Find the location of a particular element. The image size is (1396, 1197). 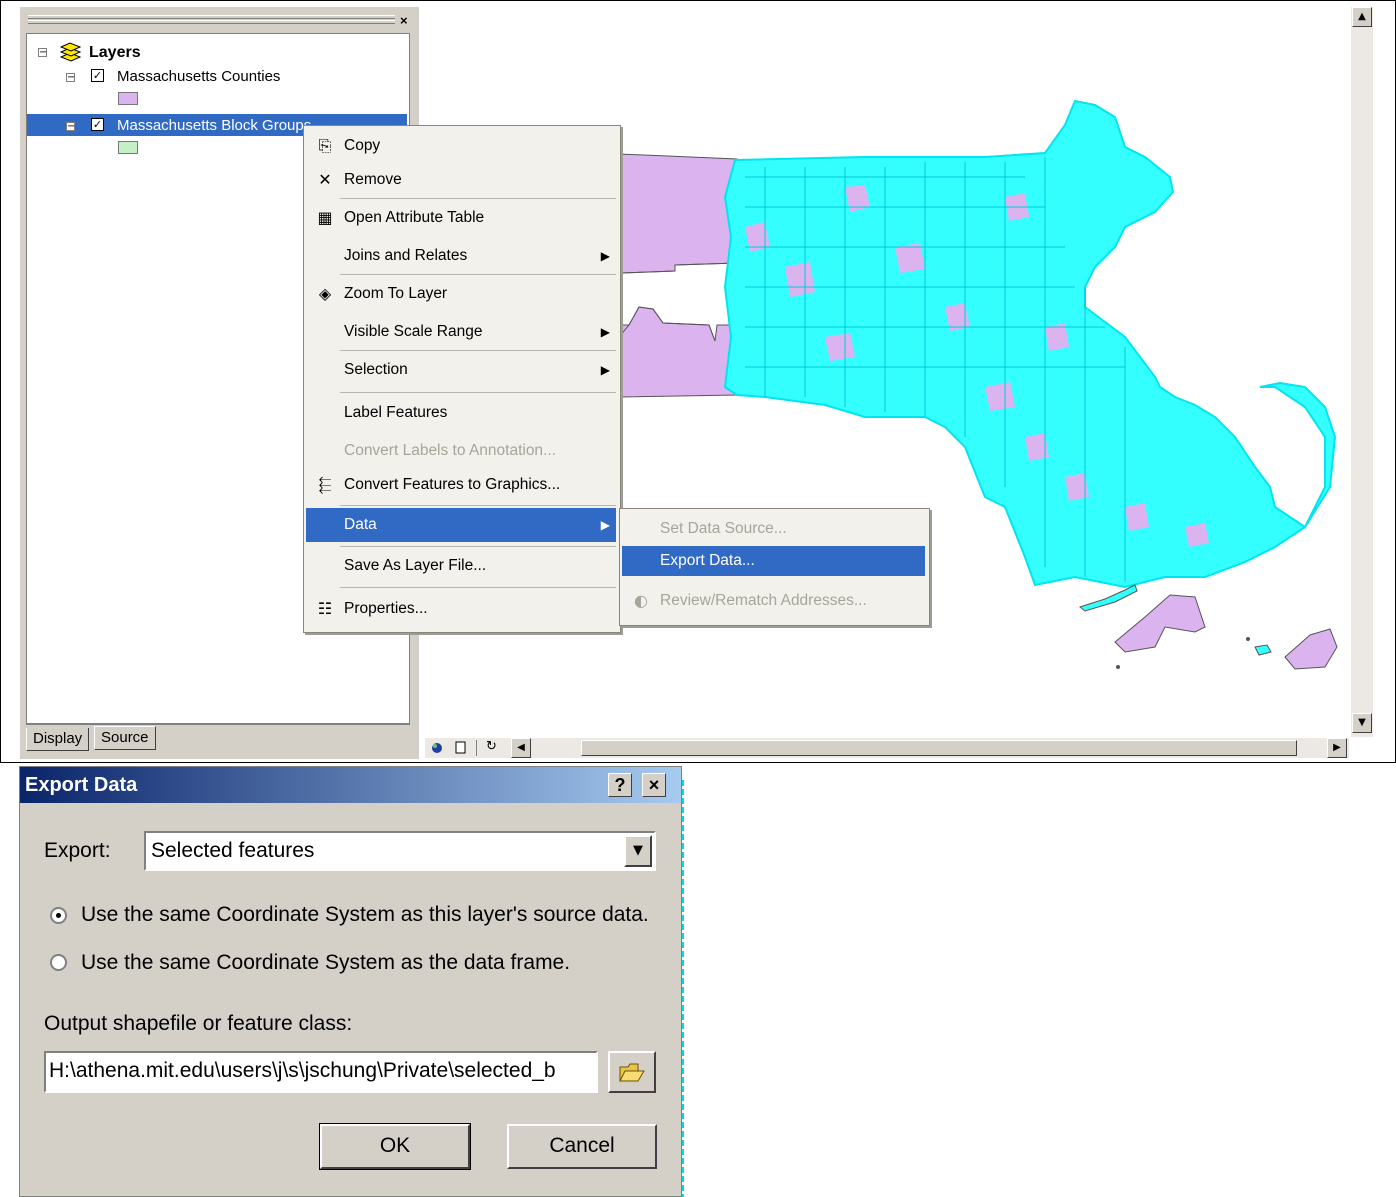

dialog-edge-artifact is located at coordinates (683, 988).